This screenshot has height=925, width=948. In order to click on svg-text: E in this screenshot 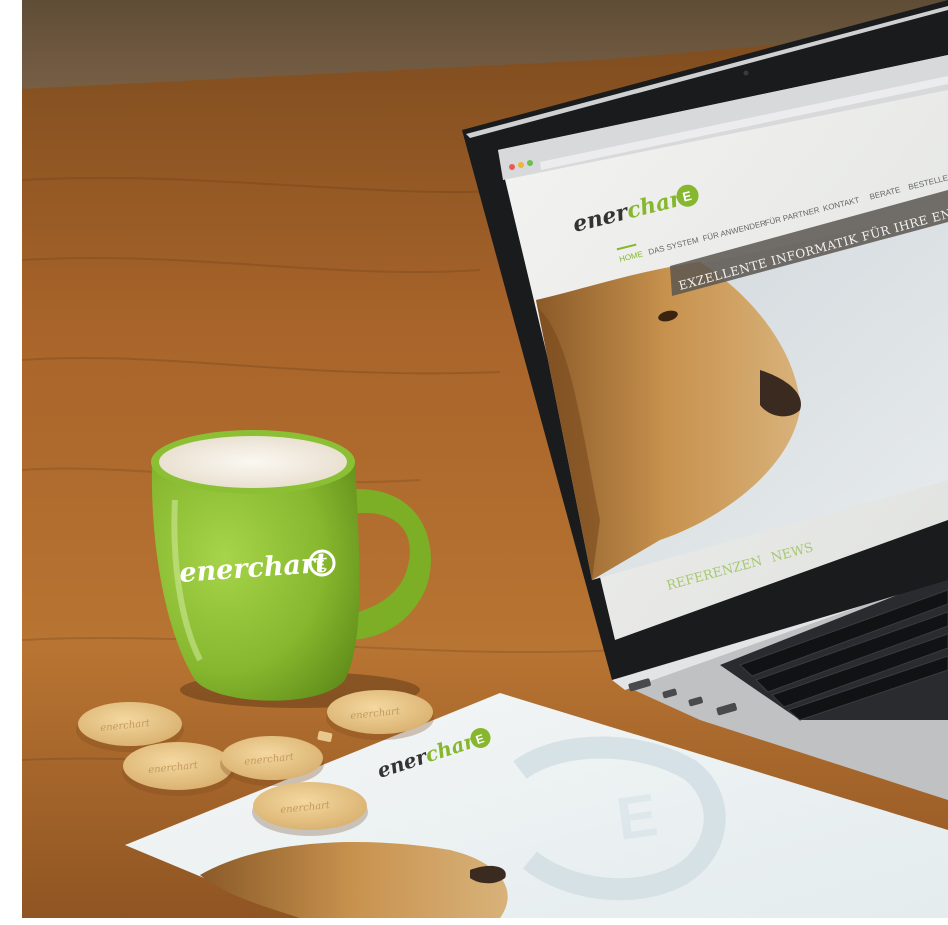, I will do `click(321, 565)`.